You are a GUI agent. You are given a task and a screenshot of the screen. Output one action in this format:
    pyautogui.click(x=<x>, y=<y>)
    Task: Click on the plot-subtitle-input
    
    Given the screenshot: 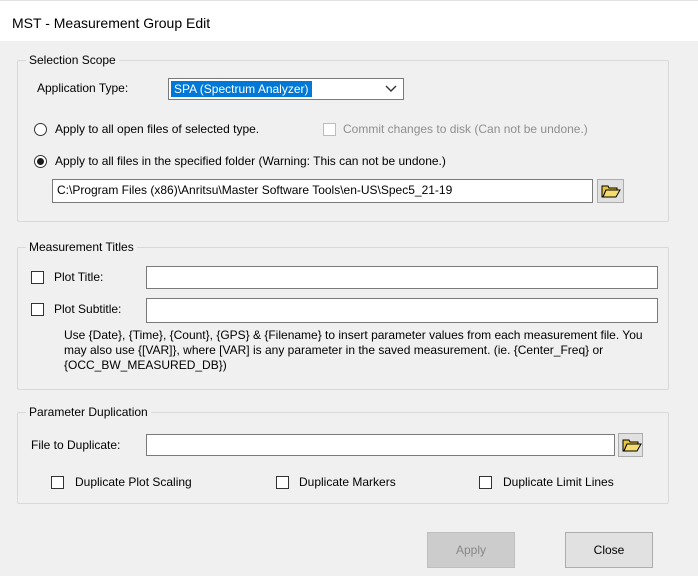 What is the action you would take?
    pyautogui.click(x=402, y=310)
    